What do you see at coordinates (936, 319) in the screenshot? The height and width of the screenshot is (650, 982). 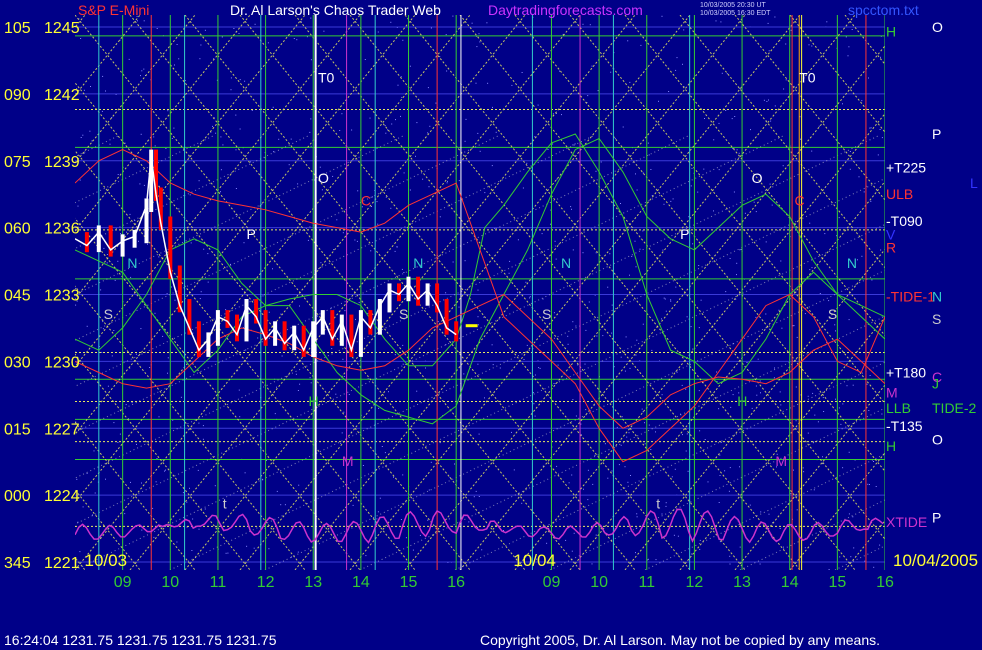 I see `right-label: S` at bounding box center [936, 319].